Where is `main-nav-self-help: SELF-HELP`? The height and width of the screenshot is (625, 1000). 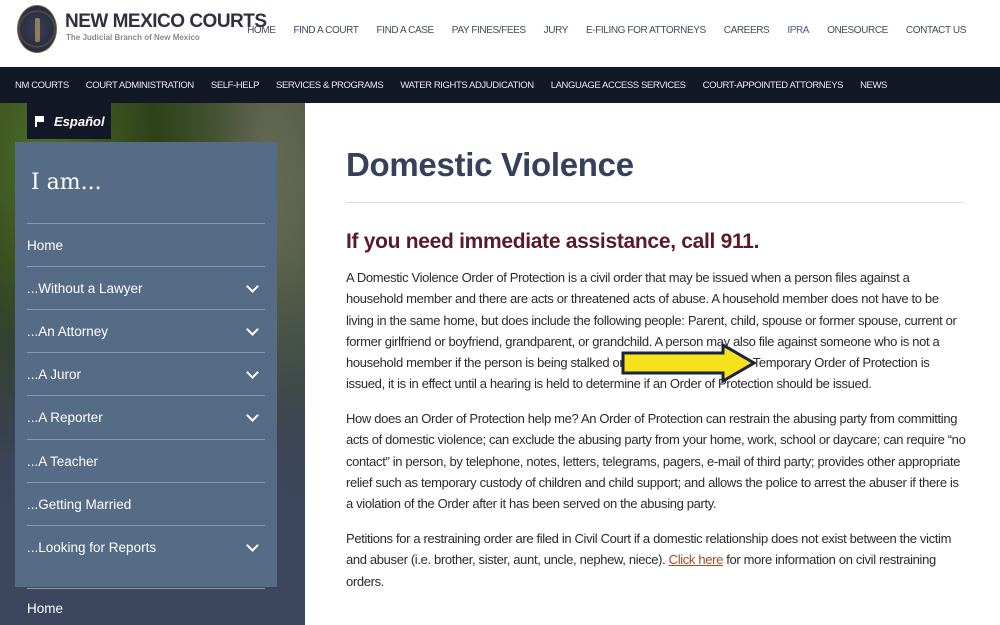
main-nav-self-help: SELF-HELP is located at coordinates (235, 85).